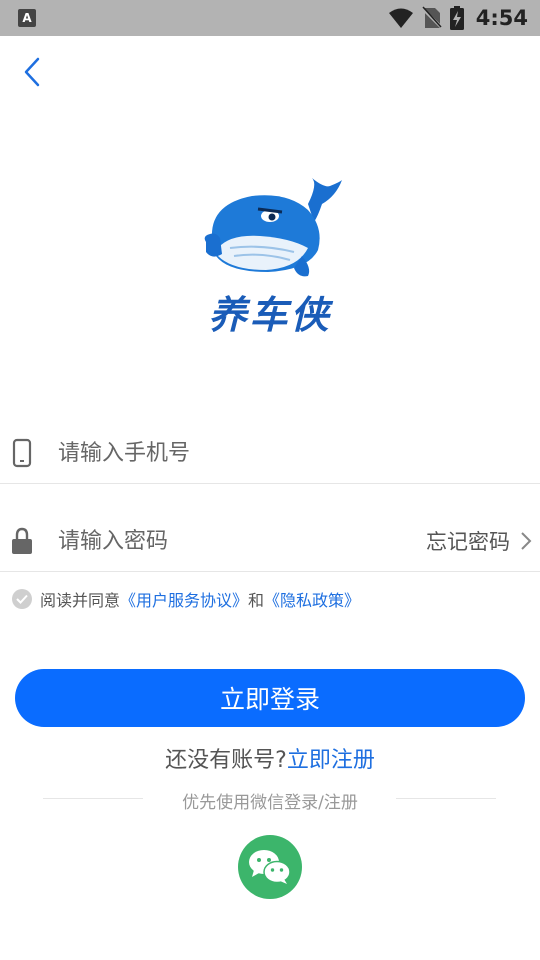 This screenshot has height=960, width=540. I want to click on agreement-connector: 和, so click(256, 600).